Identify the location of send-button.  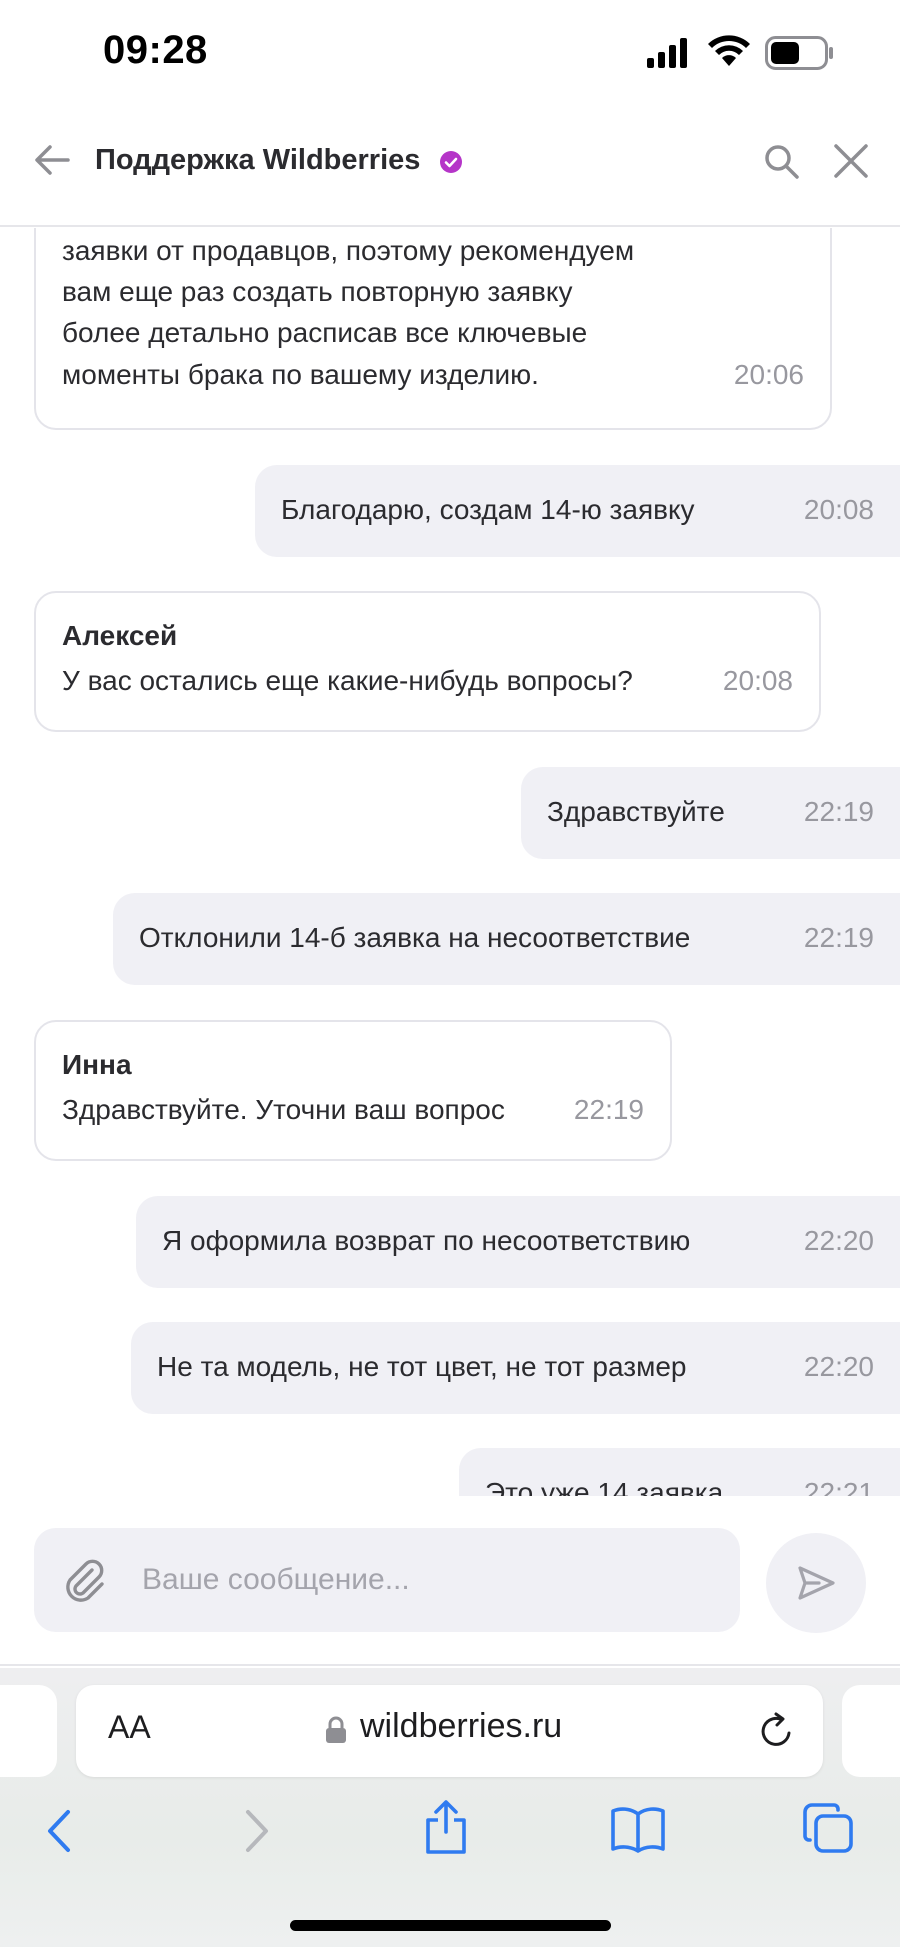
(816, 1583).